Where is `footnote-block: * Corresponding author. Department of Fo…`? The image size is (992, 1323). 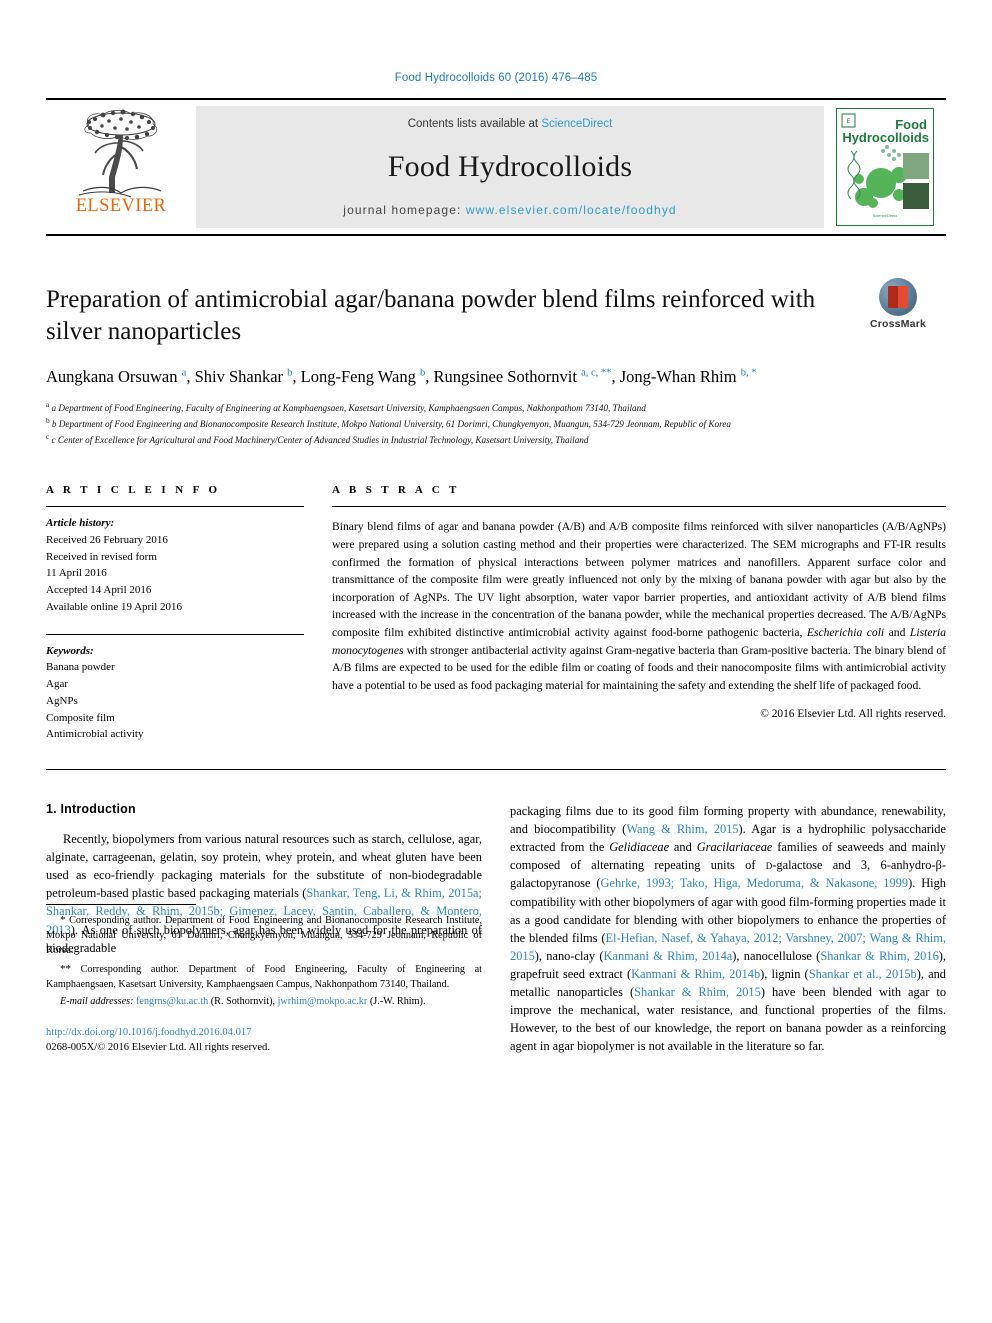 footnote-block: * Corresponding author. Department of Fo… is located at coordinates (264, 979).